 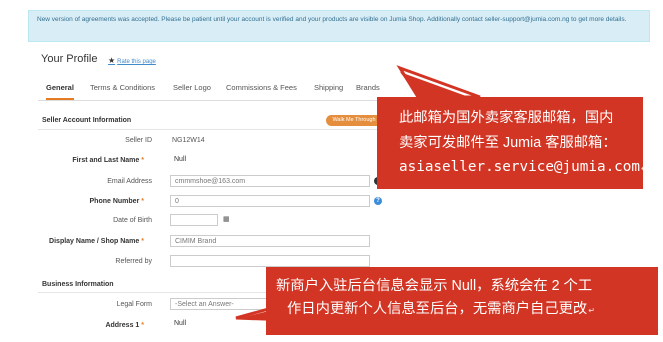 I want to click on callout-line: 此邮箱为国外卖家客服邮箱，国内, so click(x=506, y=118).